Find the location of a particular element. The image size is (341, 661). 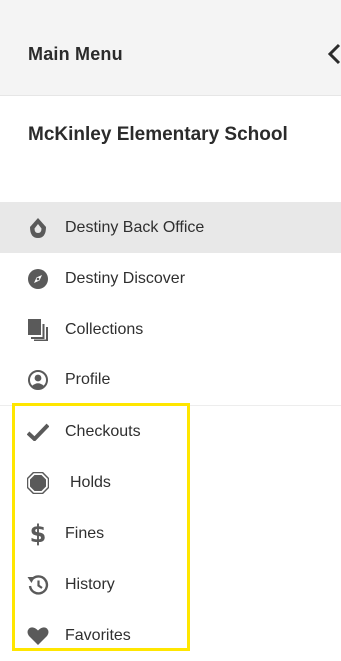

compass-icon is located at coordinates (38, 279).